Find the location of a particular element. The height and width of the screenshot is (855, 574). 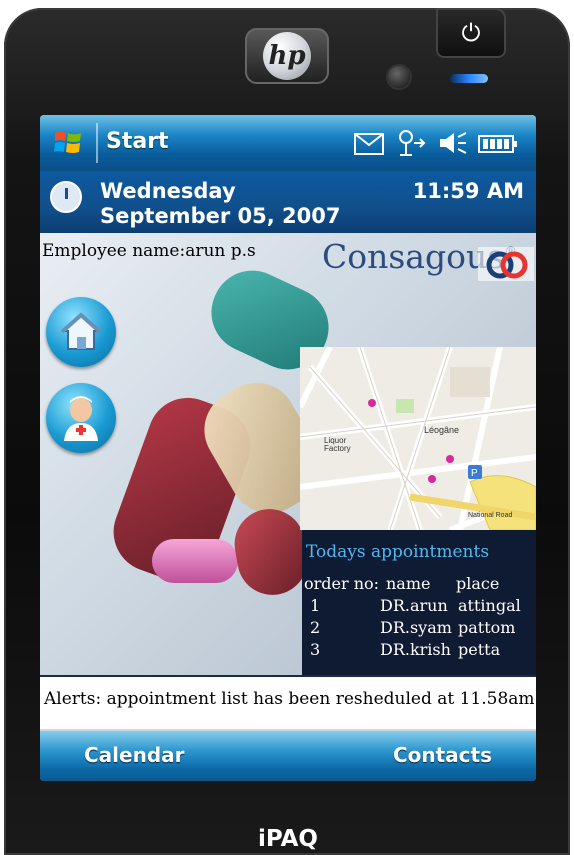

date-bar: Wednesday September 05, 2007 11:59 AM is located at coordinates (288, 202).